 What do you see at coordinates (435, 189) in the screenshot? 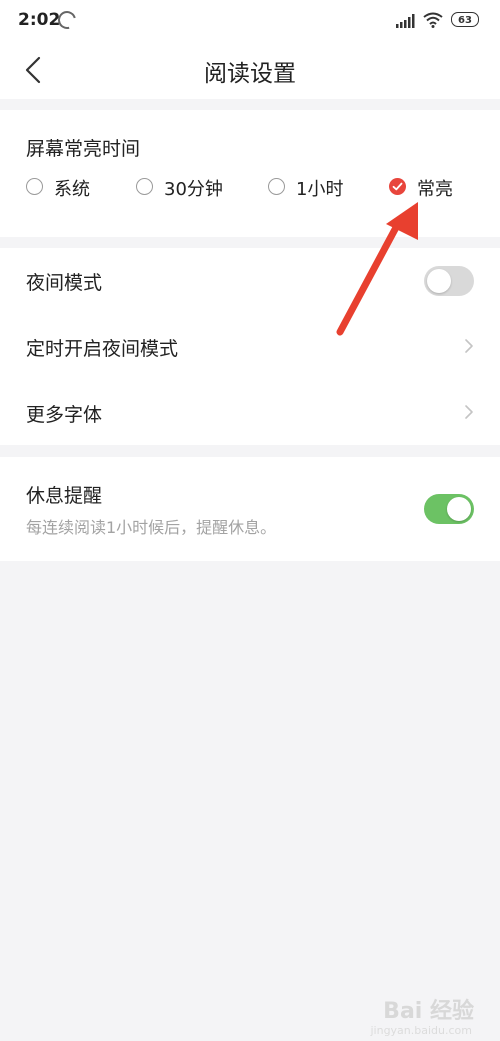
I see `radio-label: 常亮` at bounding box center [435, 189].